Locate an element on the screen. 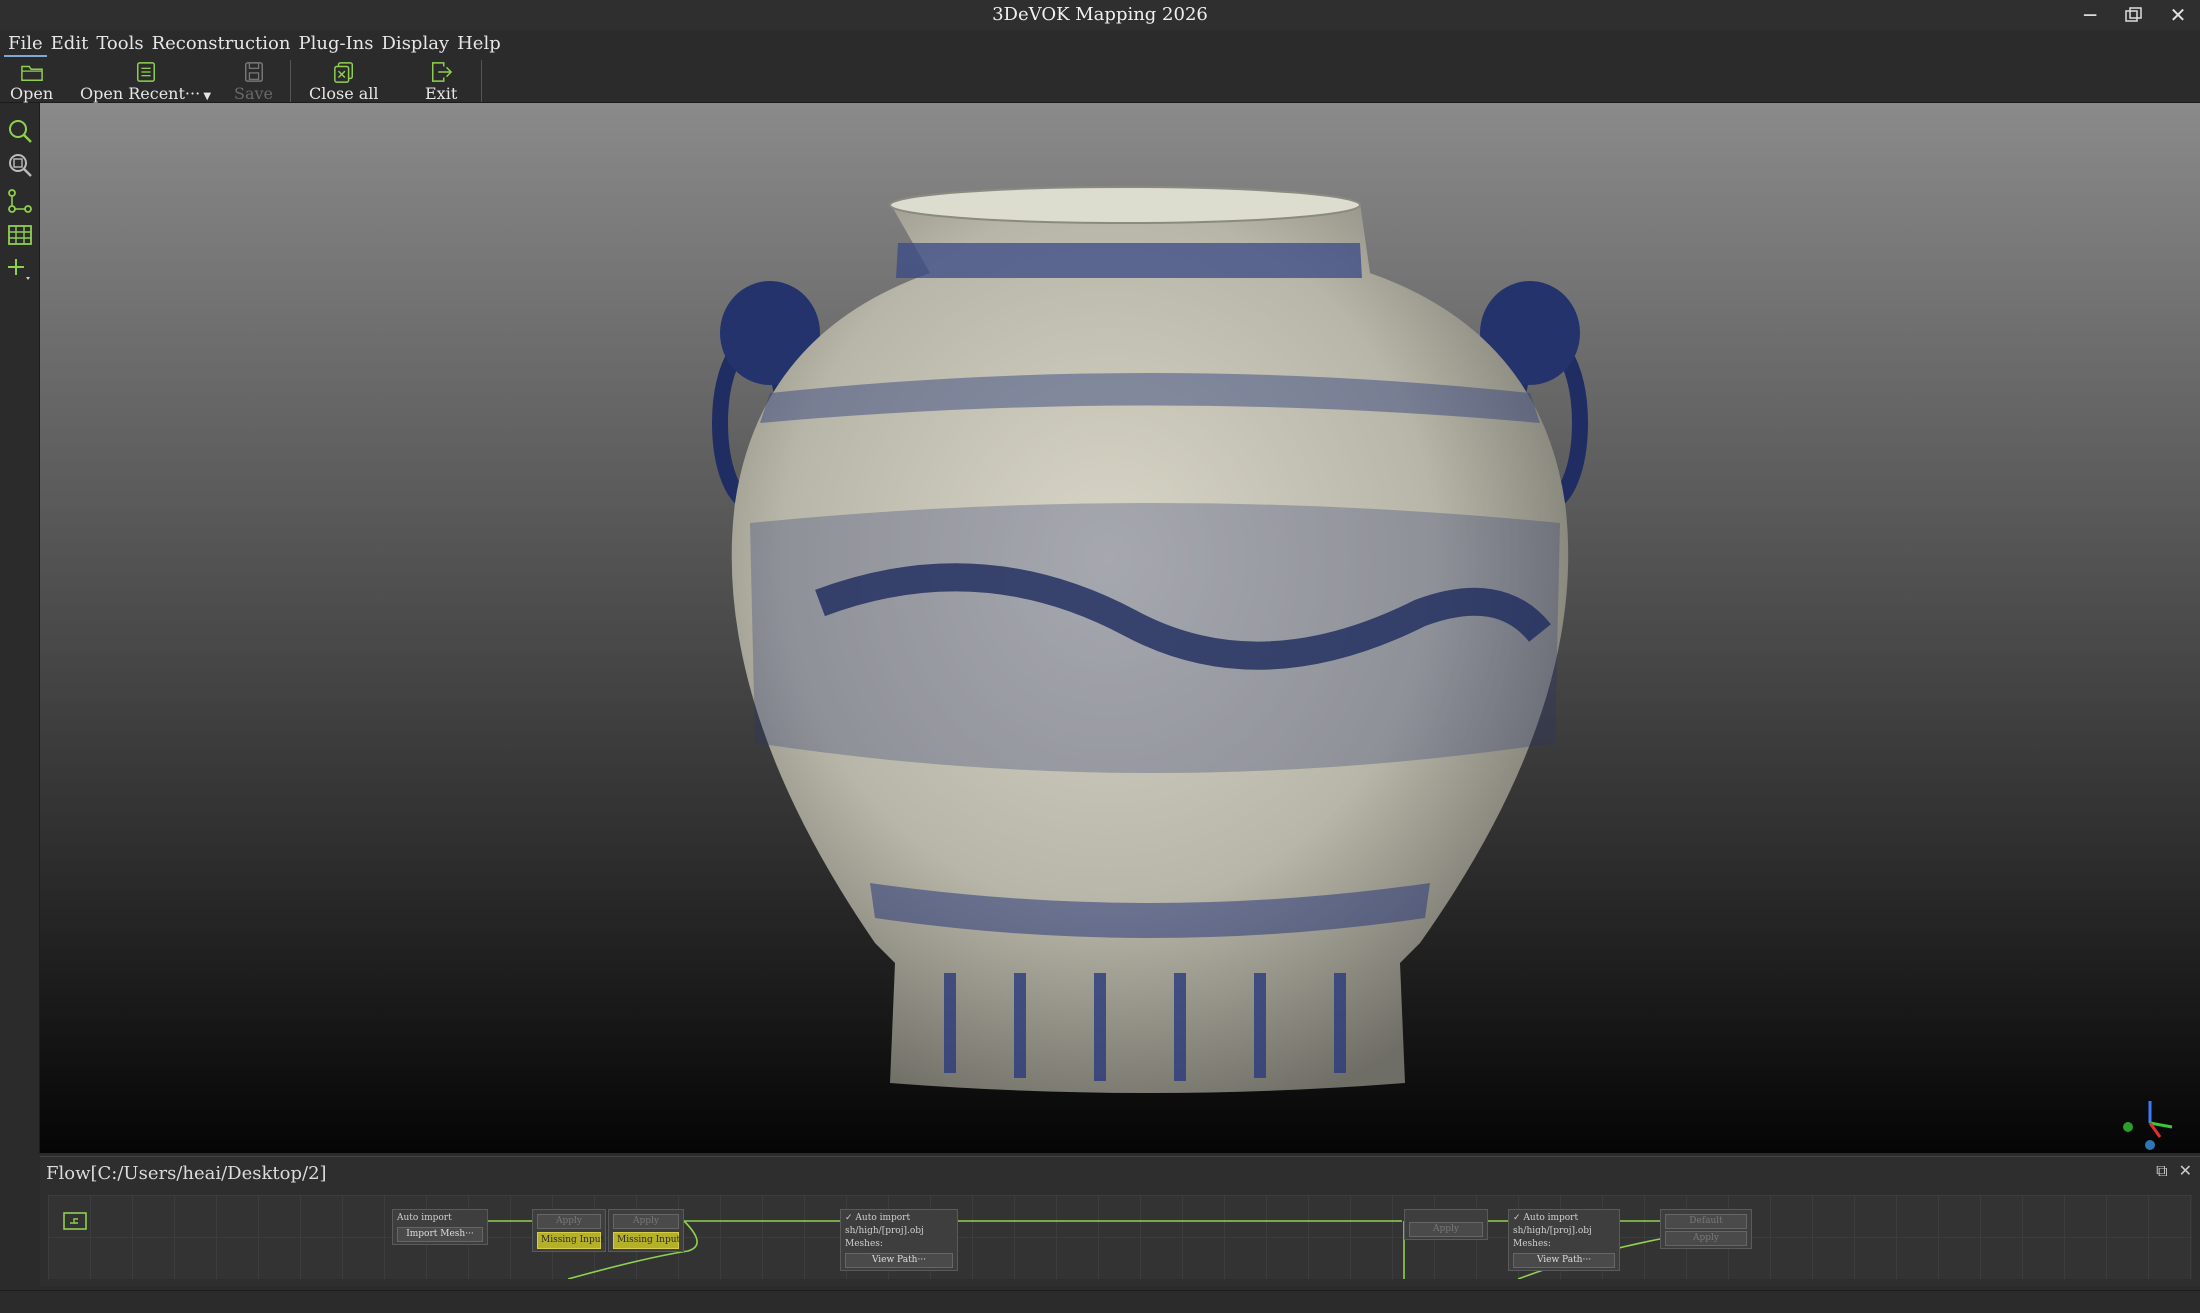  open-recent-text: Open Recent··· is located at coordinates (140, 93).